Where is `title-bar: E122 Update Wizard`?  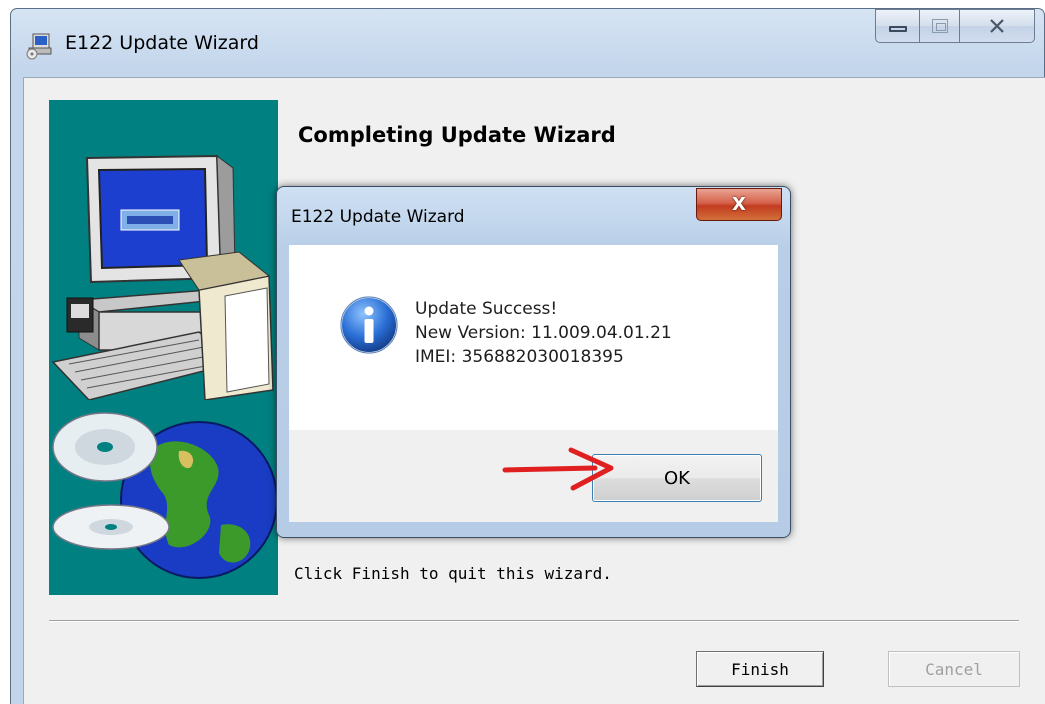
title-bar: E122 Update Wizard is located at coordinates (527, 44).